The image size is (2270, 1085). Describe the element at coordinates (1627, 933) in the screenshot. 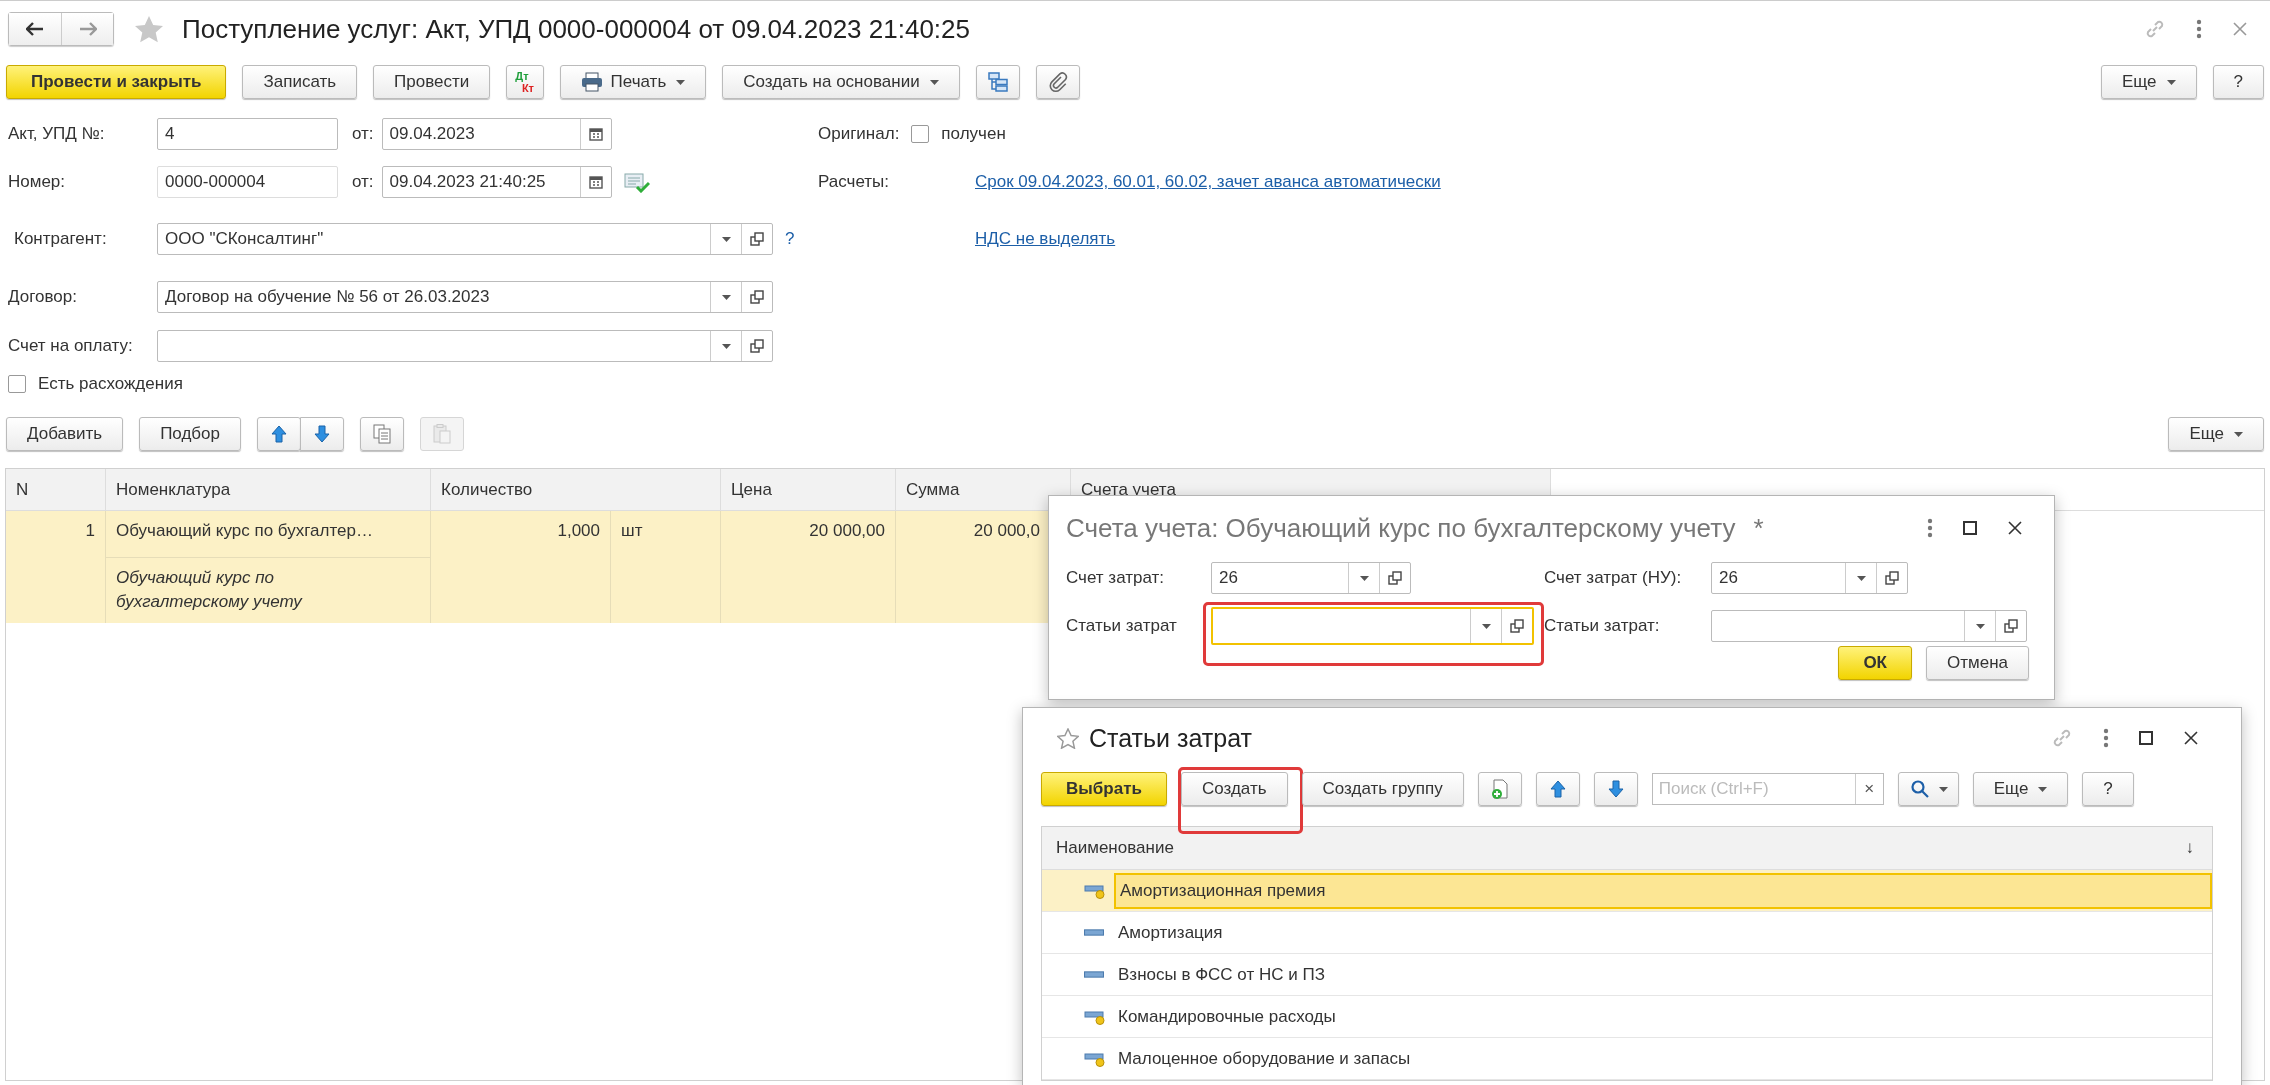

I see `list-row: Амортизация` at that location.